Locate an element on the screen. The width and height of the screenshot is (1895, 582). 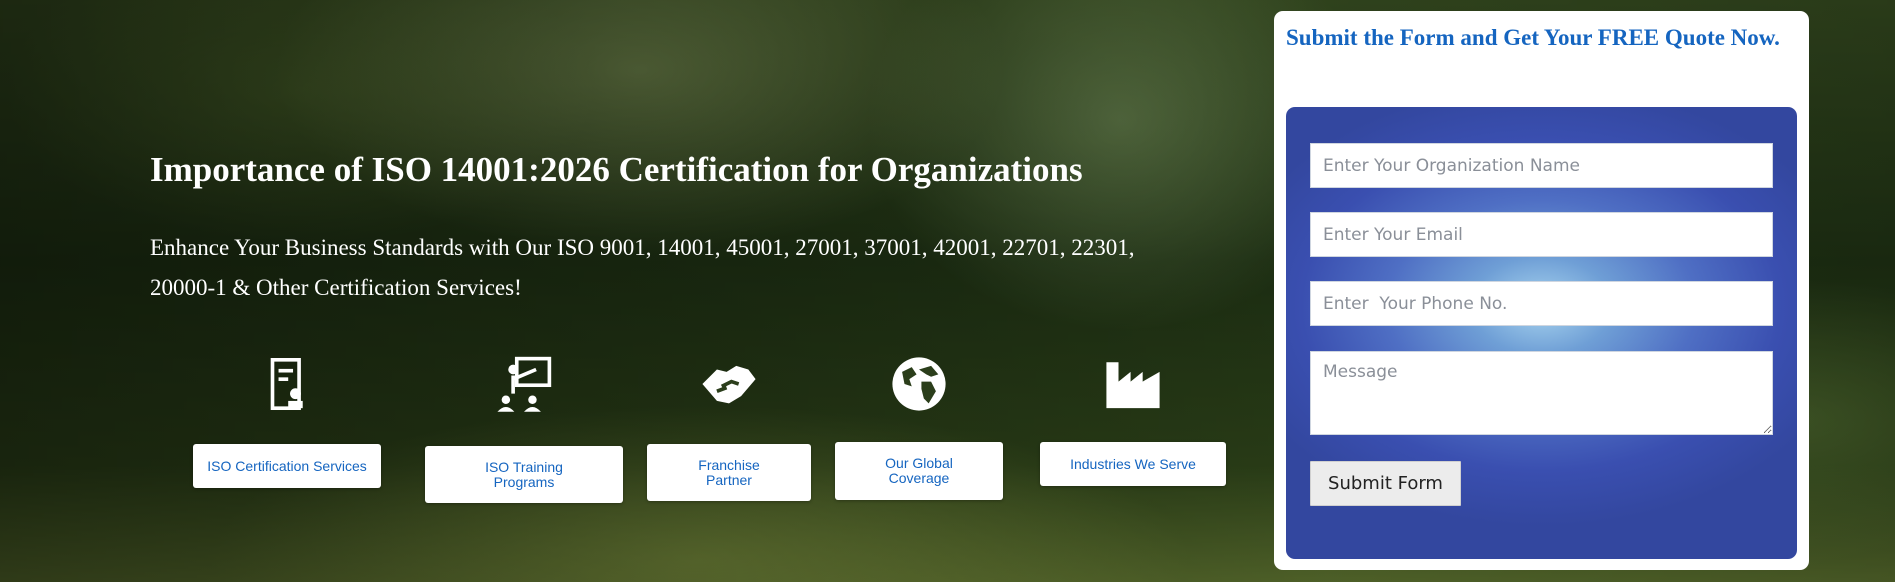
globe-icon is located at coordinates (919, 384).